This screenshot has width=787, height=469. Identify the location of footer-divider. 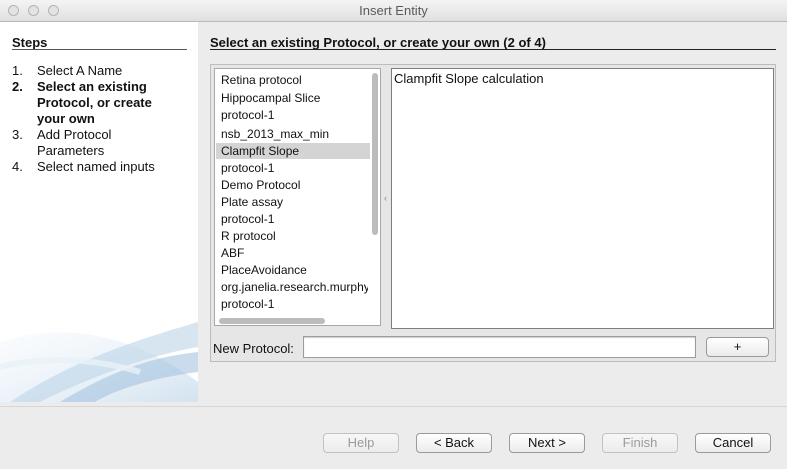
(393, 406).